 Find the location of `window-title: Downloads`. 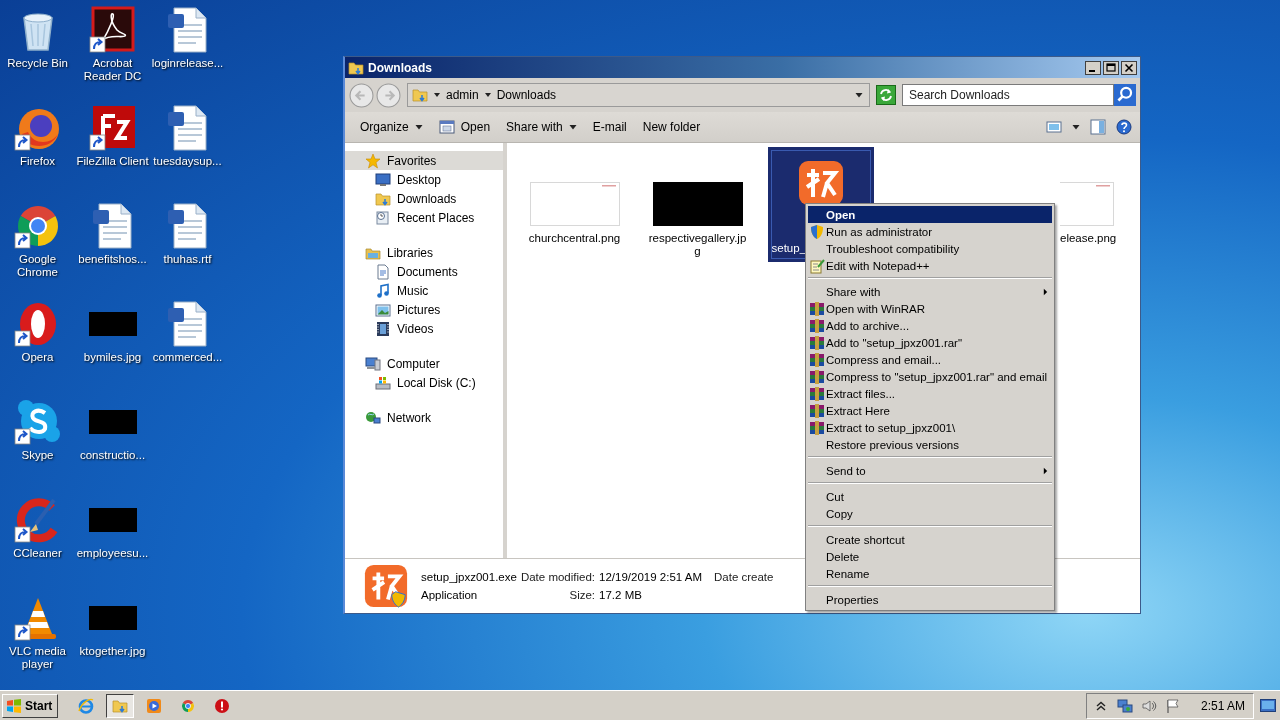

window-title: Downloads is located at coordinates (400, 67).